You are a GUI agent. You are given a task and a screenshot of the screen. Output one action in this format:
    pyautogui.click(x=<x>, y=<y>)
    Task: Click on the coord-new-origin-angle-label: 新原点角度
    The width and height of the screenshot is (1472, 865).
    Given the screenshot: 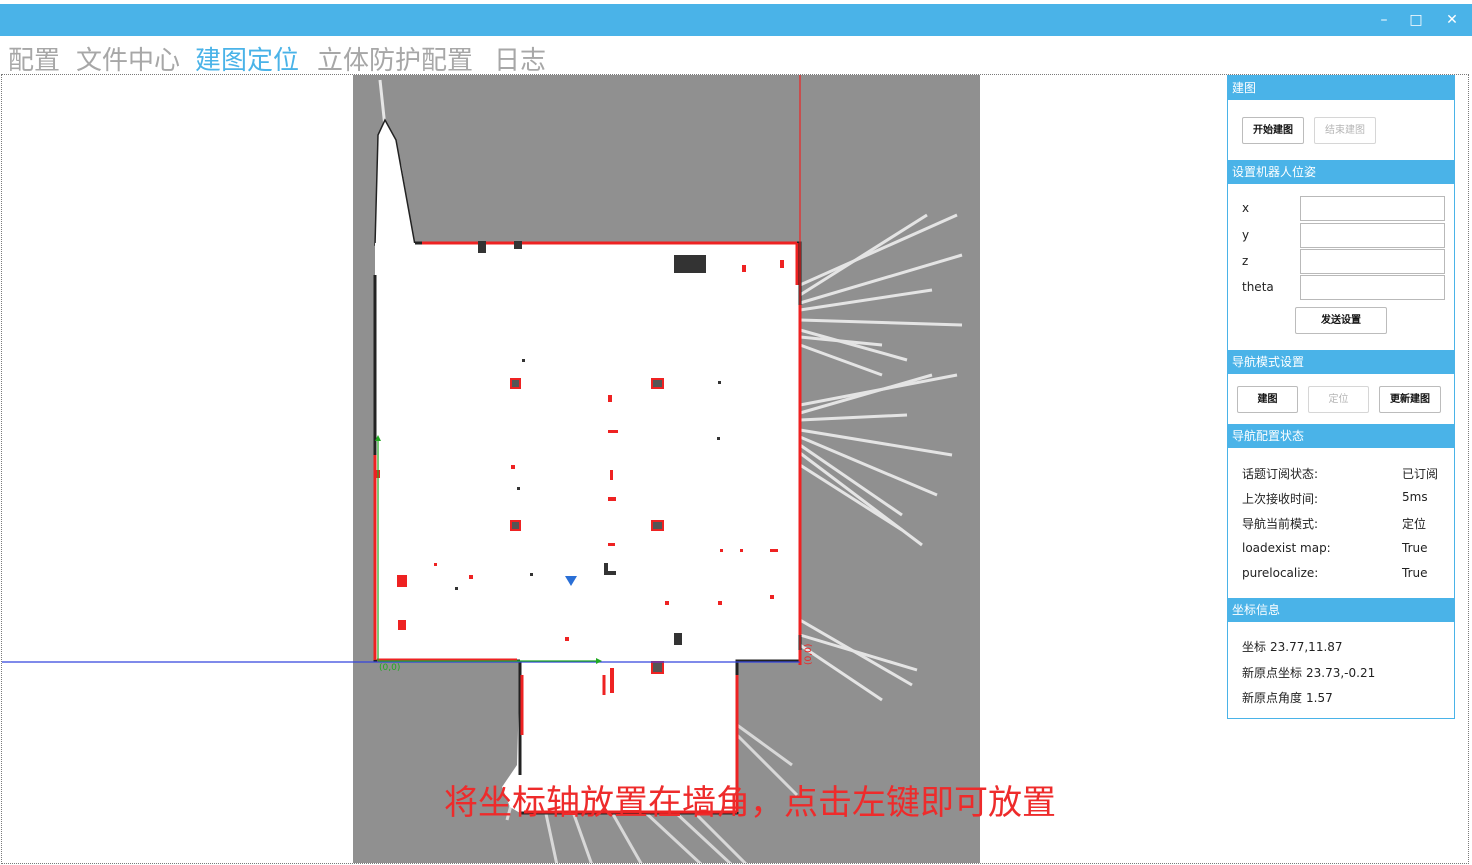 What is the action you would take?
    pyautogui.click(x=1272, y=698)
    